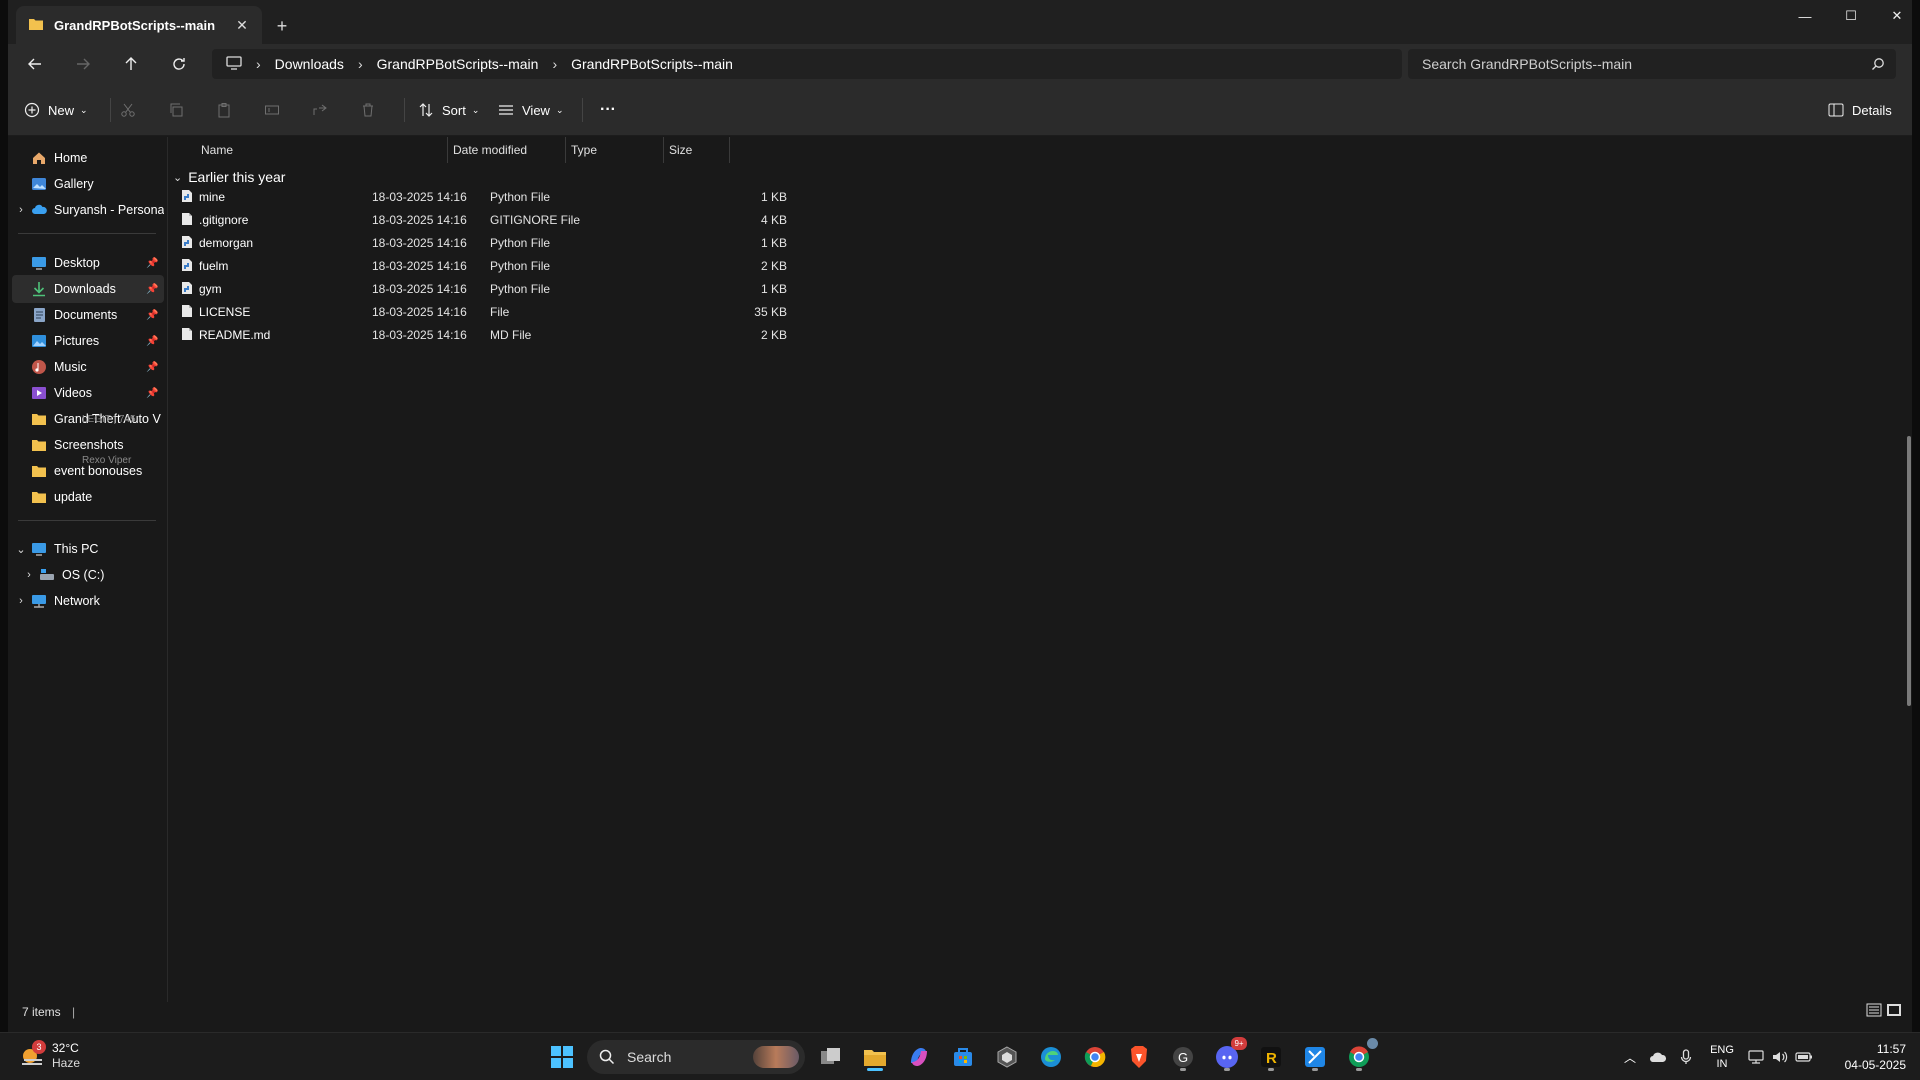 This screenshot has height=1080, width=1920. I want to click on sidebar-item-this-pc: ⌄ This PC, so click(88, 549).